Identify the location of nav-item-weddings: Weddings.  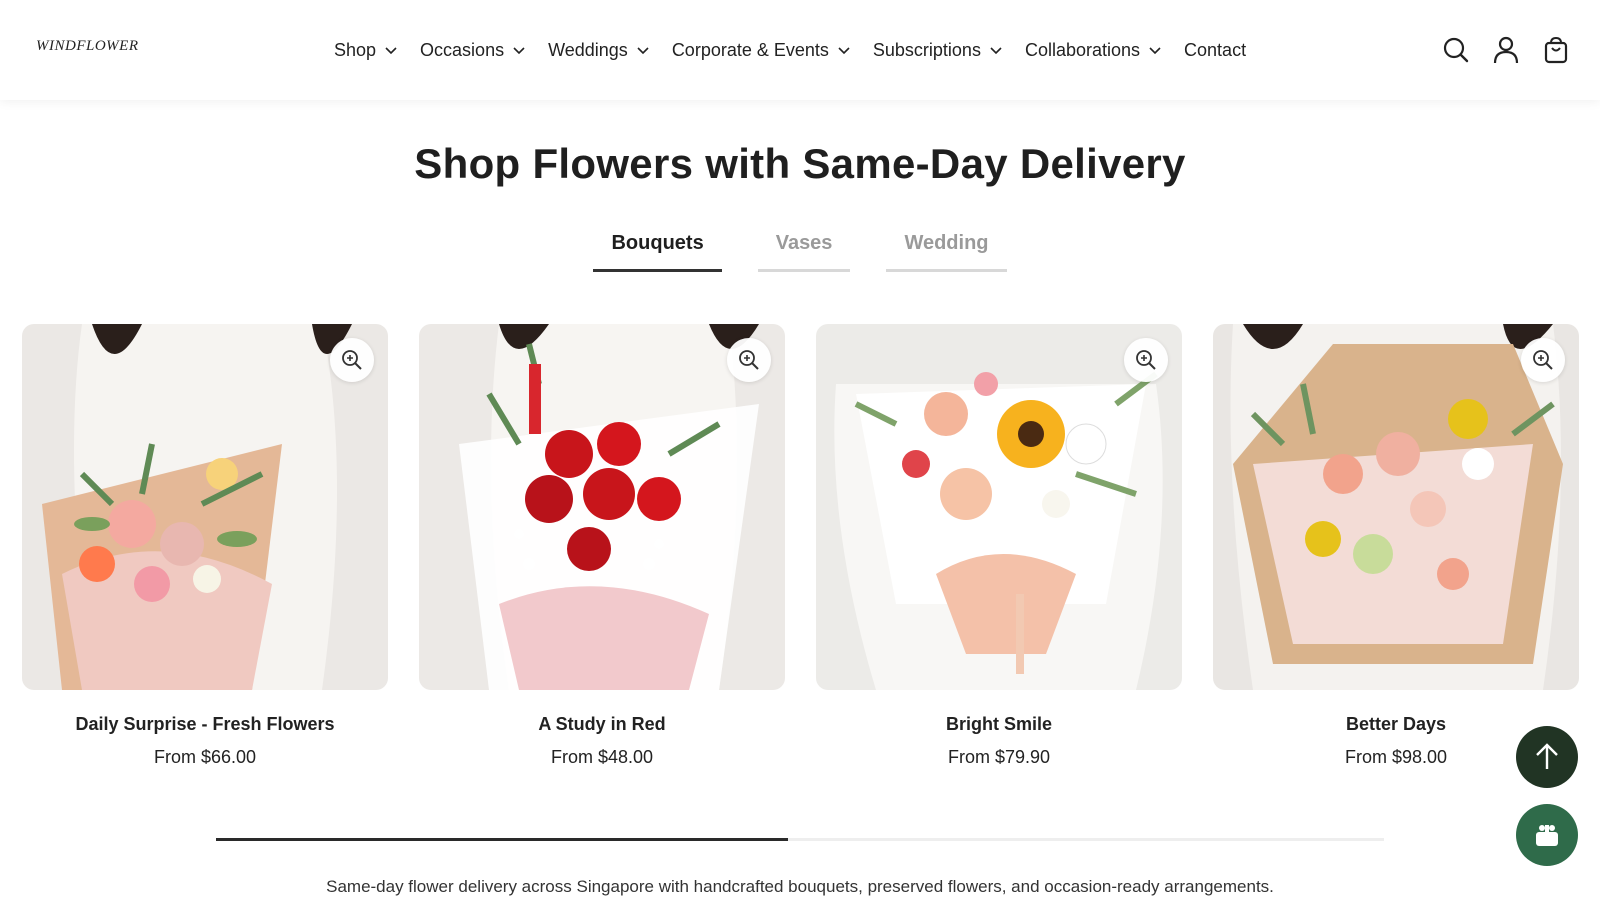
(599, 50).